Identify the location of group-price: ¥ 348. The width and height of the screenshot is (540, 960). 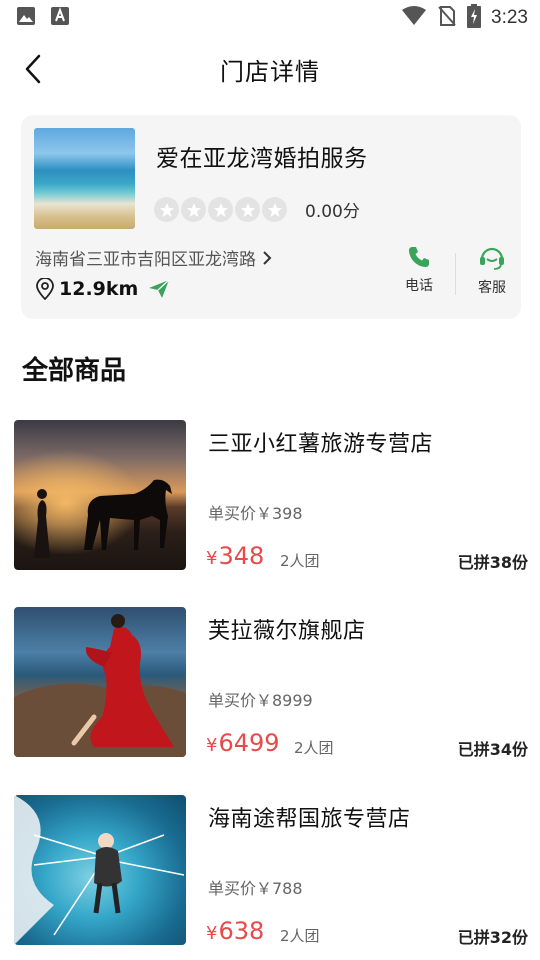
(235, 556).